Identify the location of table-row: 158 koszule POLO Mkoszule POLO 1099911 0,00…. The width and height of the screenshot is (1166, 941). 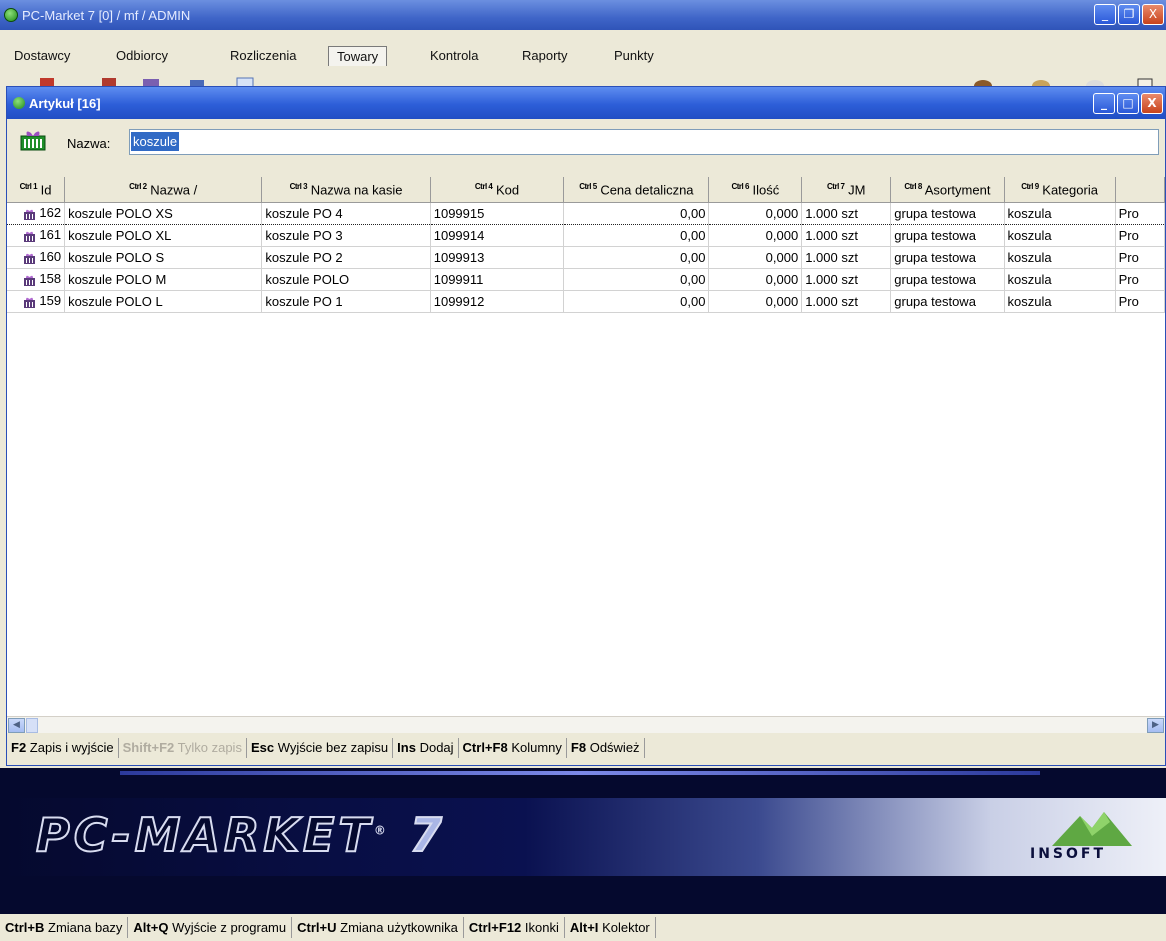
(586, 279).